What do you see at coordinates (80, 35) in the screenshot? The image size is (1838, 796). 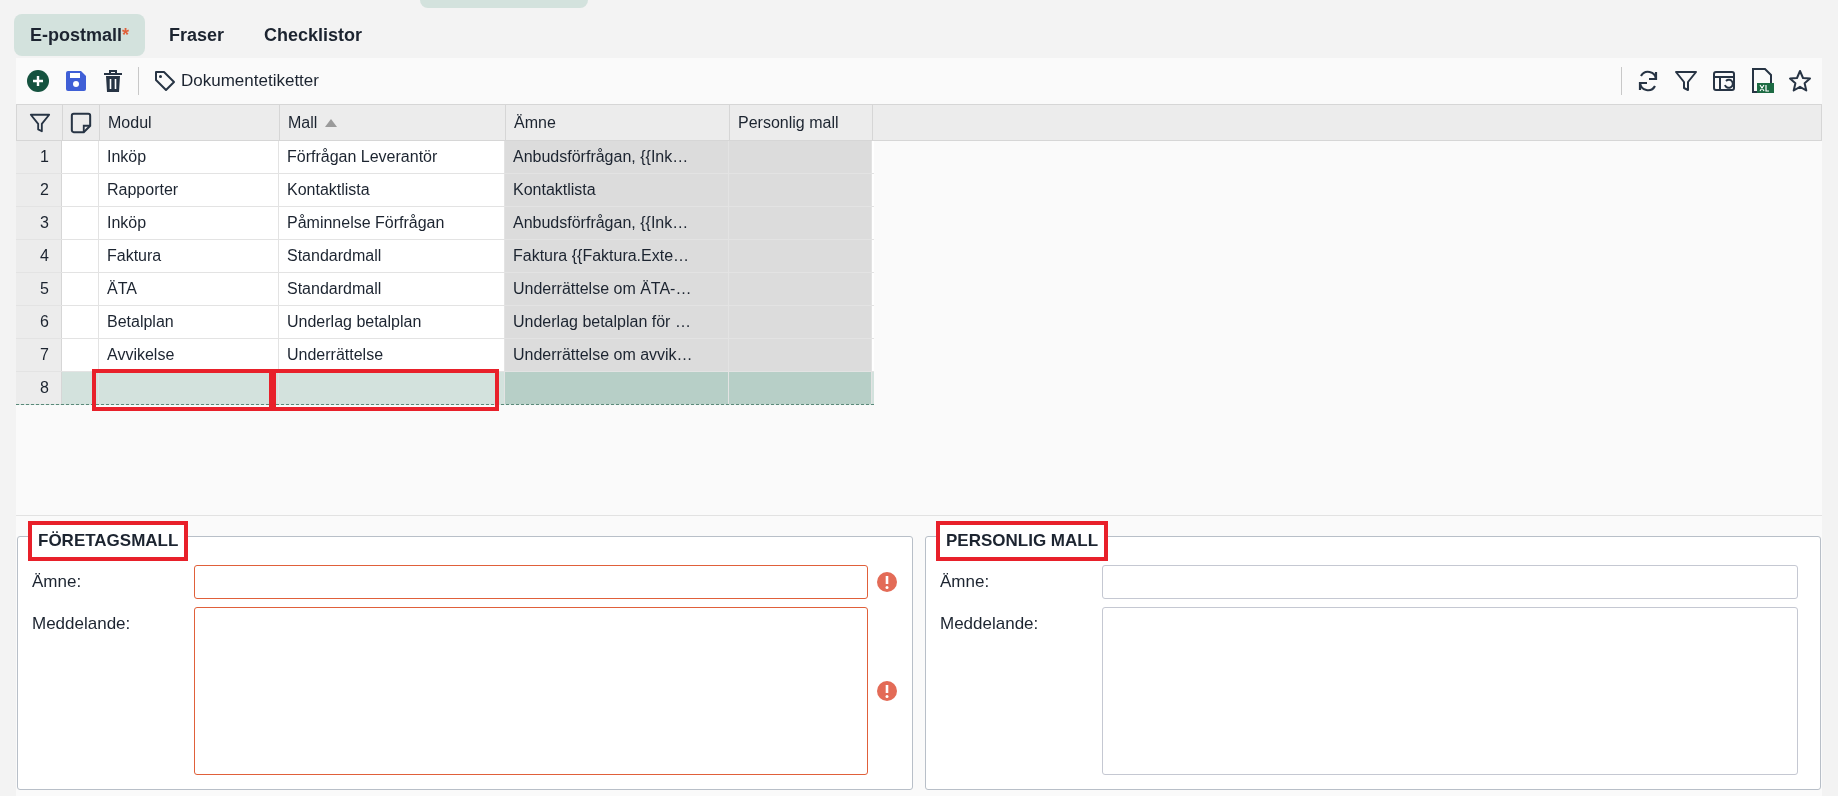 I see `tab: E-postmall*` at bounding box center [80, 35].